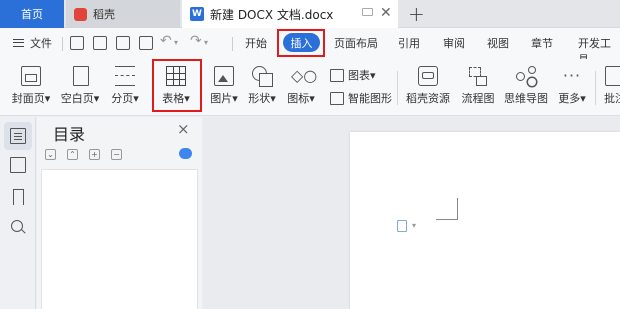  I want to click on file-menu-button: 文件, so click(41, 43).